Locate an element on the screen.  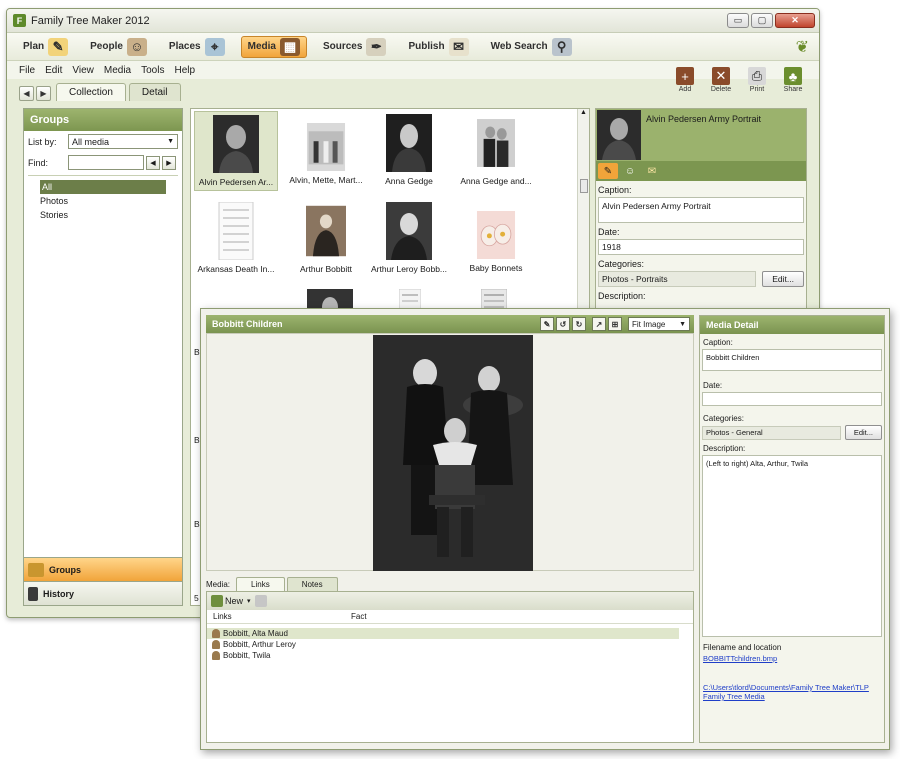
nav-places: Places ⌖ is located at coordinates (197, 47).